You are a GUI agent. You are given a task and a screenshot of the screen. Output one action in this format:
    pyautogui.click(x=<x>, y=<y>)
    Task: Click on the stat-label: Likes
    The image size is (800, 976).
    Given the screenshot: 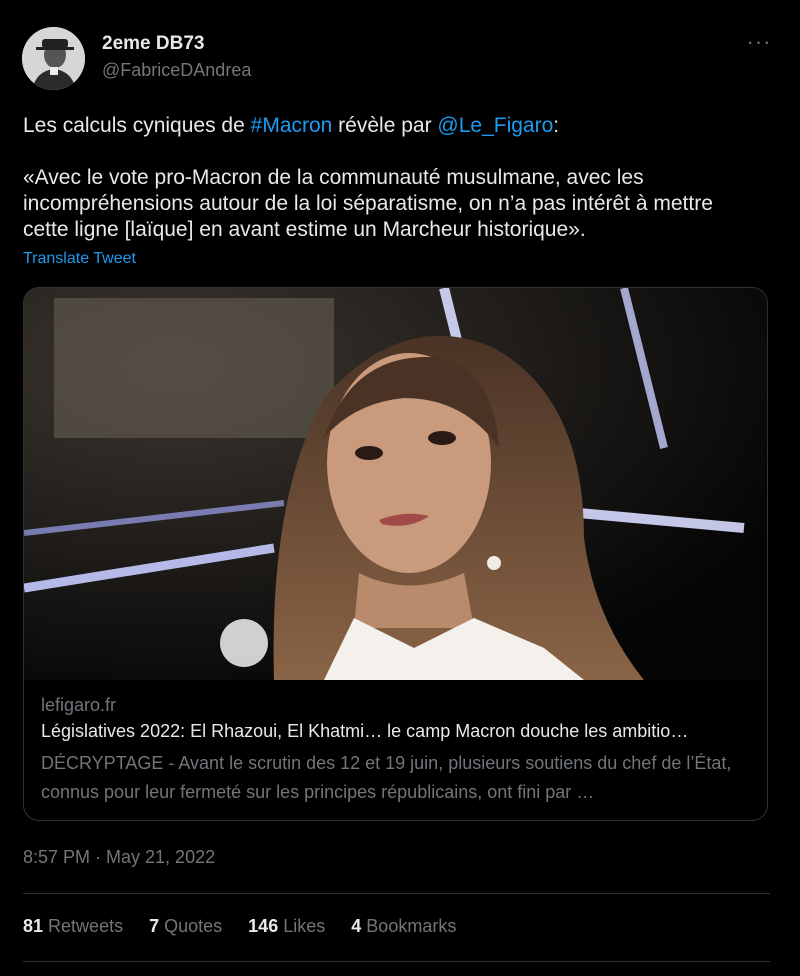 What is the action you would take?
    pyautogui.click(x=304, y=926)
    